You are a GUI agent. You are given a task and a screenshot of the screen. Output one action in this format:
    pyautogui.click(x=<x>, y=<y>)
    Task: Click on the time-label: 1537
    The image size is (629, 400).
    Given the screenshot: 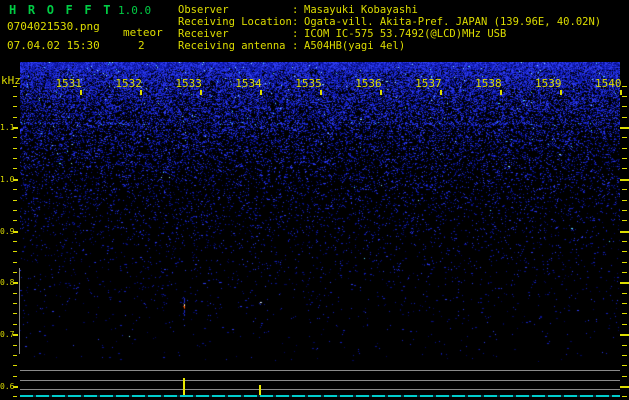 What is the action you would take?
    pyautogui.click(x=428, y=83)
    